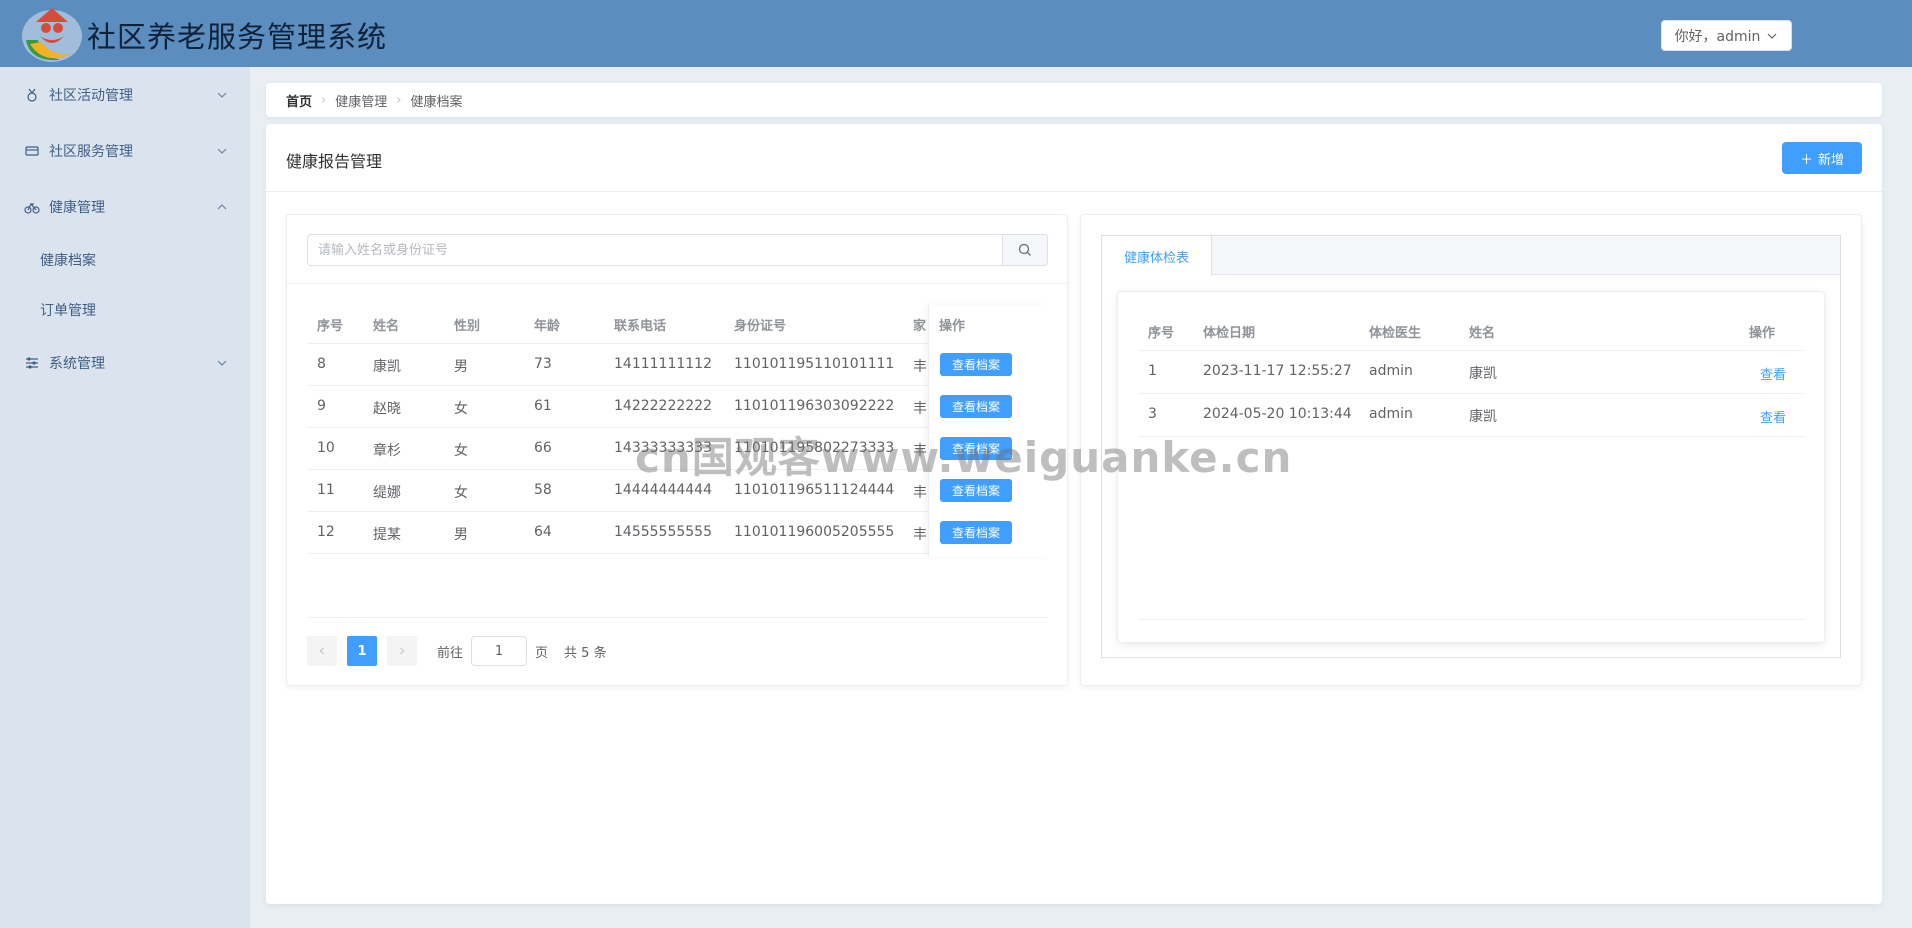 The height and width of the screenshot is (928, 1912). Describe the element at coordinates (585, 653) in the screenshot. I see `total-count: 共 5 条` at that location.